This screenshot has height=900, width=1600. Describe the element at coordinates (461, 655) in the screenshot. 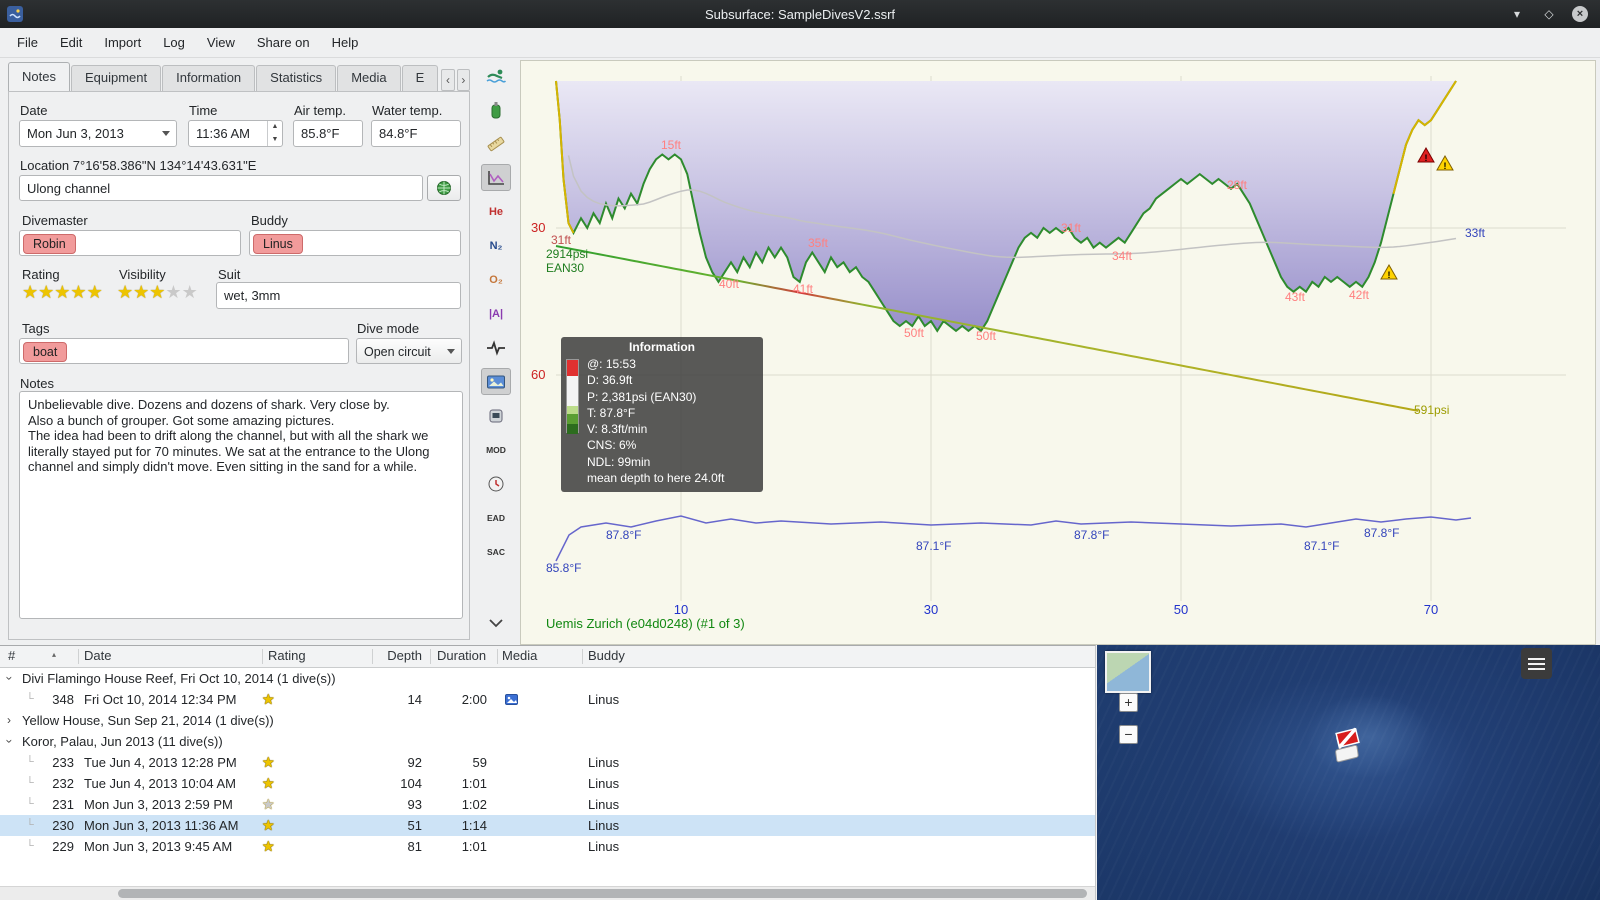

I see `column-header-duration: Duration` at that location.